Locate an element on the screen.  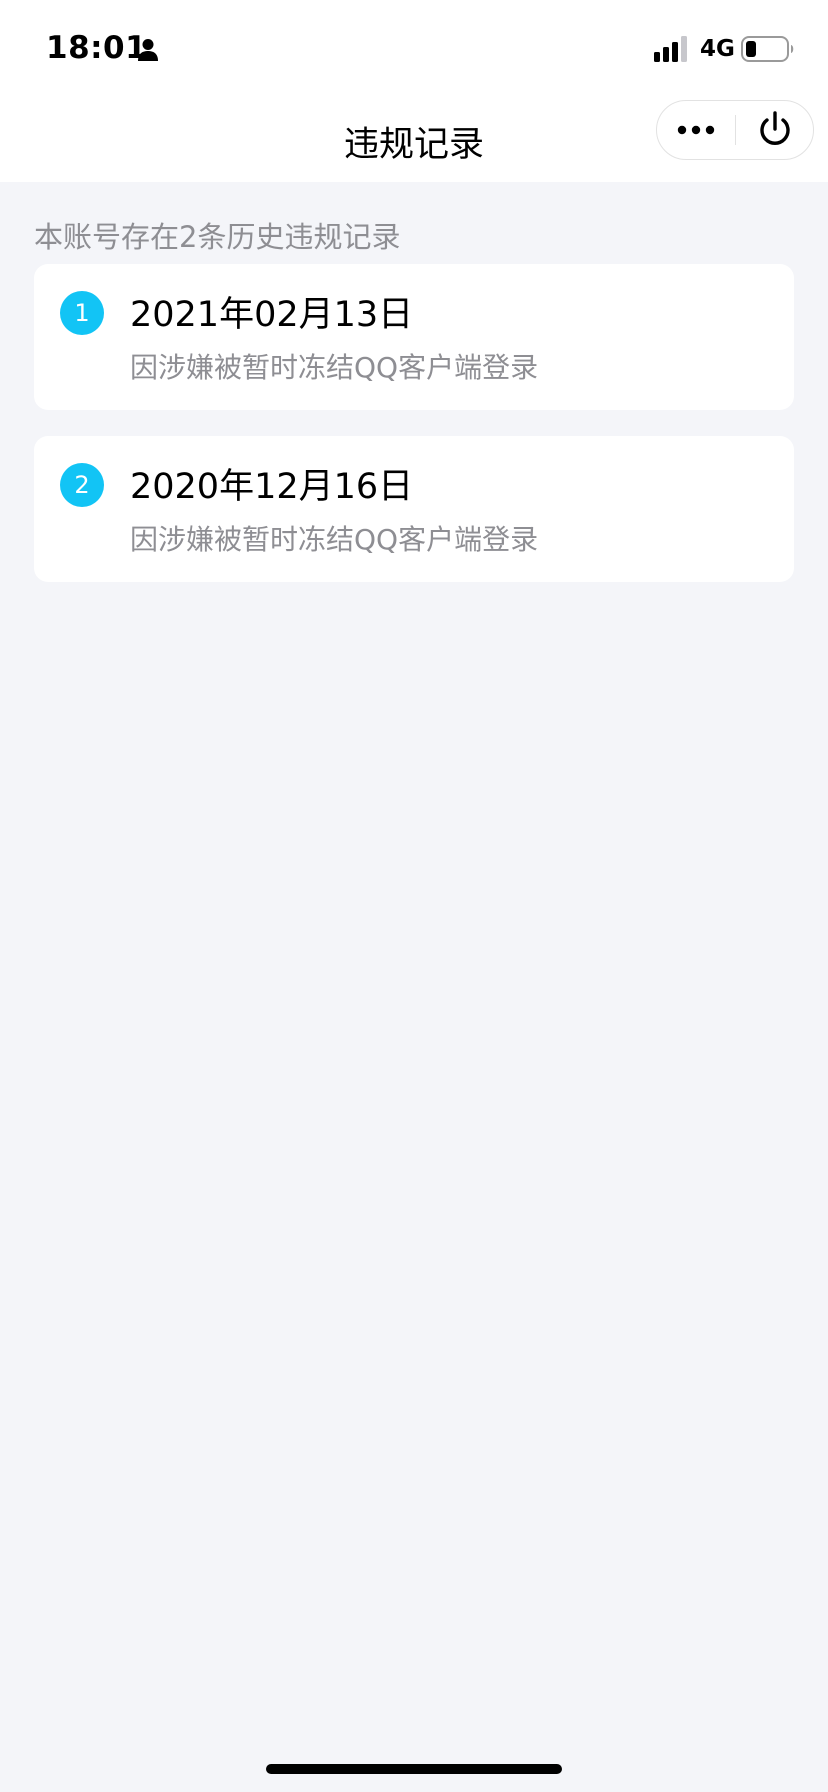
signal-icon is located at coordinates (670, 49).